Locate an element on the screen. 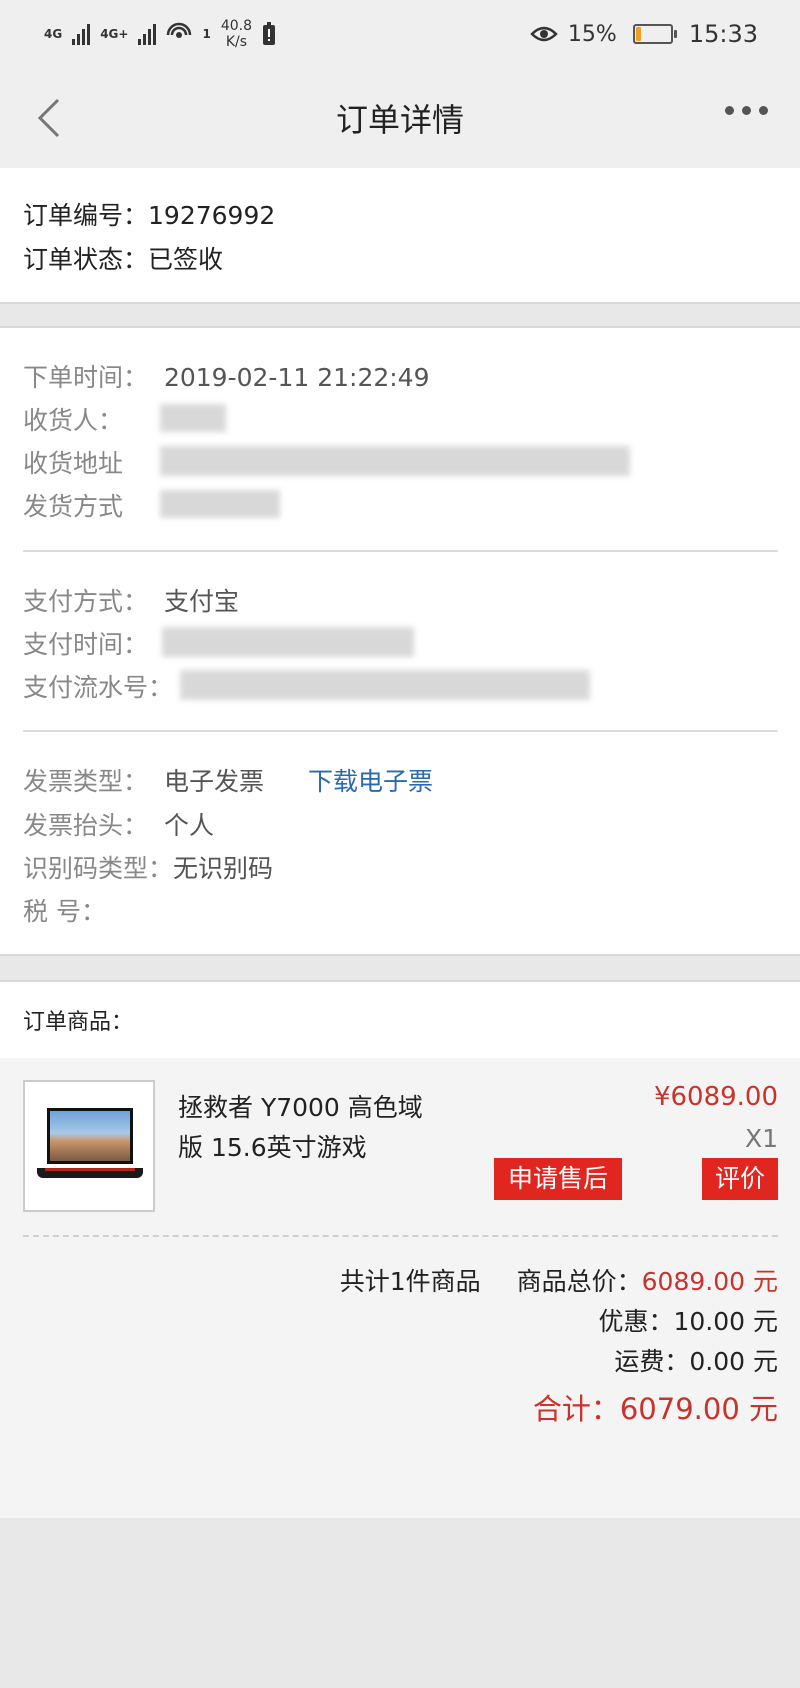  app-header: 订单详情 is located at coordinates (400, 118).